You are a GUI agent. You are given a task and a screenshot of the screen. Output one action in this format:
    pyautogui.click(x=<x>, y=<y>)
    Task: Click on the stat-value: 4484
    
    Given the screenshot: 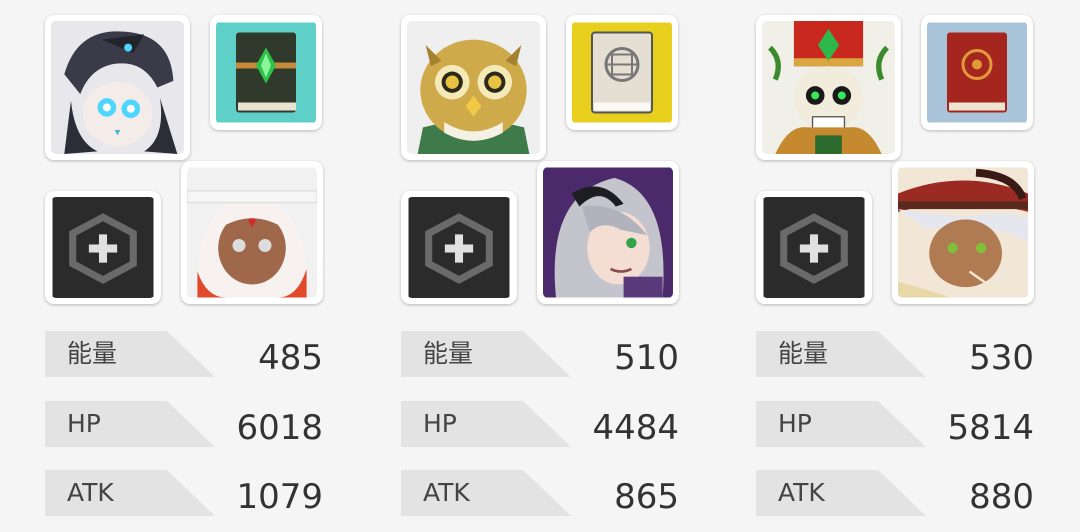 What is the action you would take?
    pyautogui.click(x=635, y=428)
    